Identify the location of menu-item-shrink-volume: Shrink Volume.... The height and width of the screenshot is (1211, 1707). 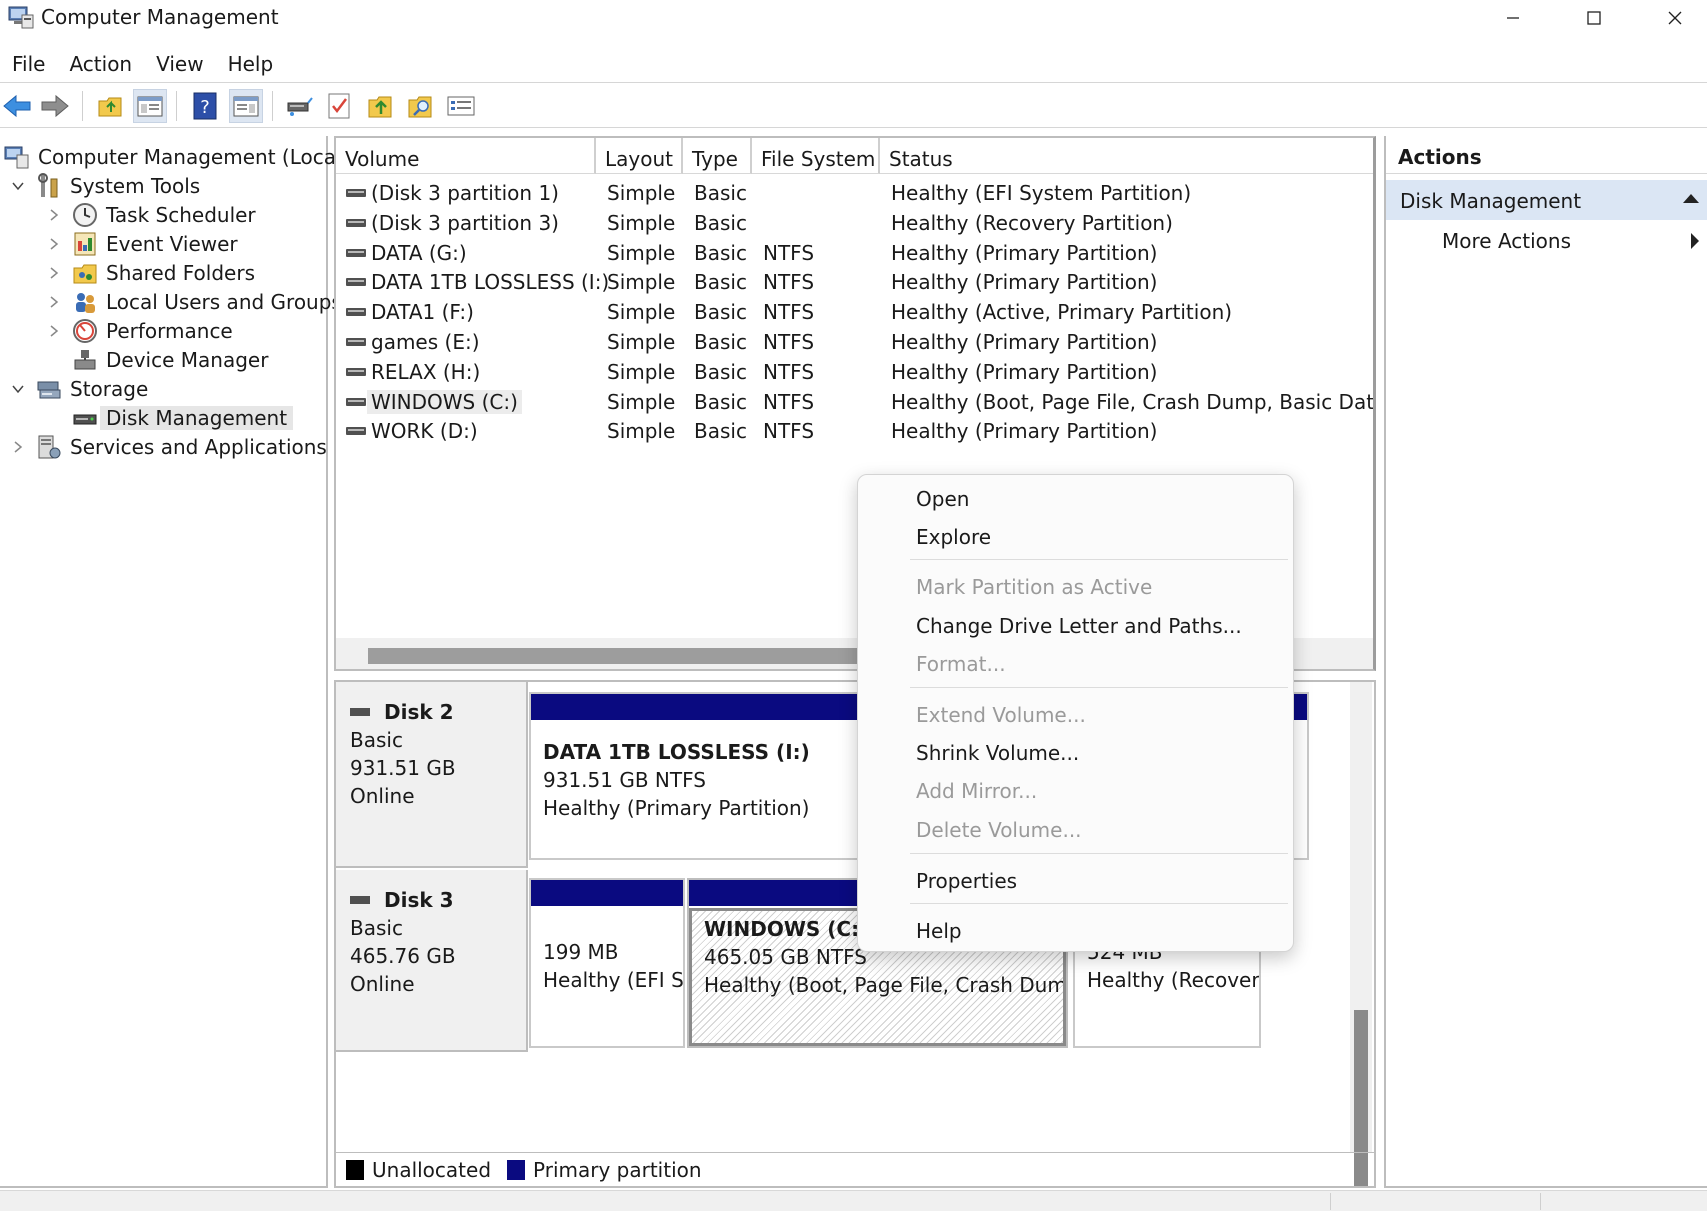
(1076, 753).